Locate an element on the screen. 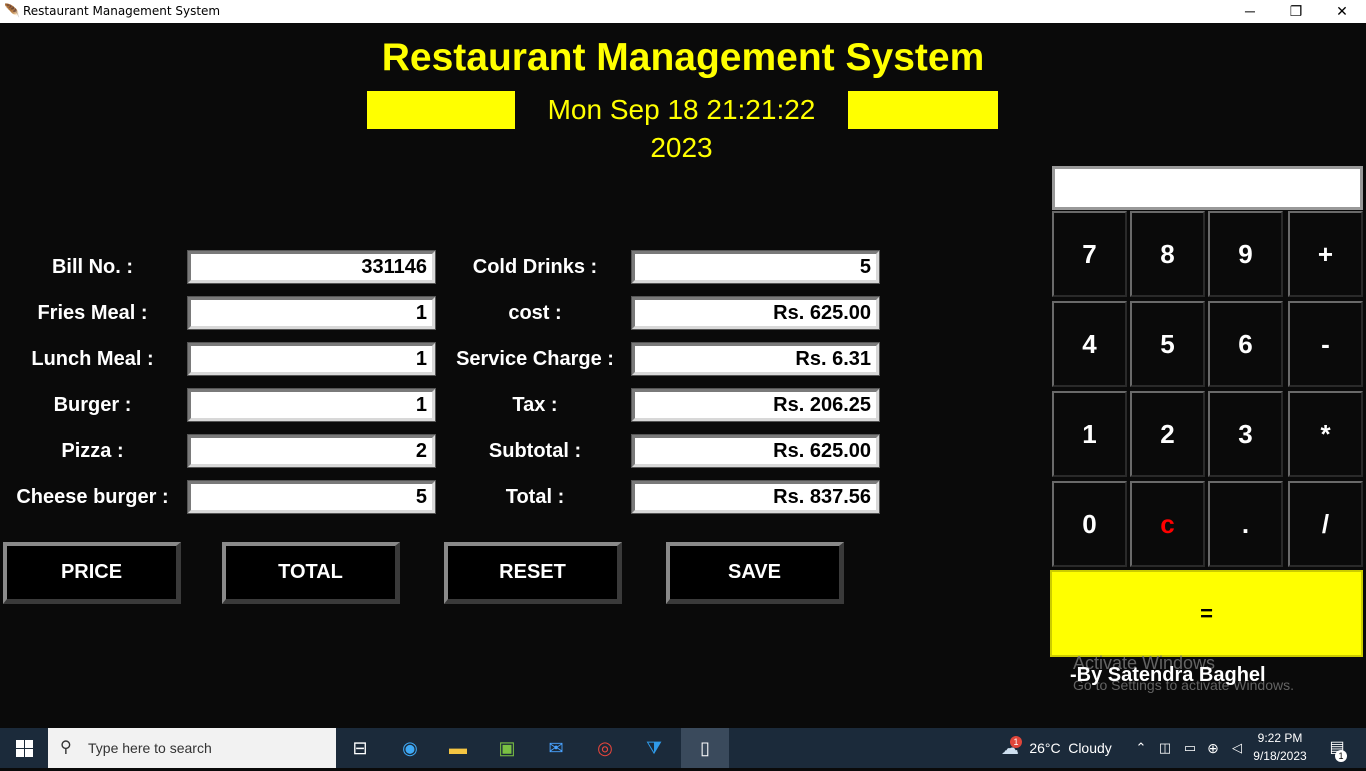  fries-meal-label: Fries Meal : is located at coordinates (92, 313).